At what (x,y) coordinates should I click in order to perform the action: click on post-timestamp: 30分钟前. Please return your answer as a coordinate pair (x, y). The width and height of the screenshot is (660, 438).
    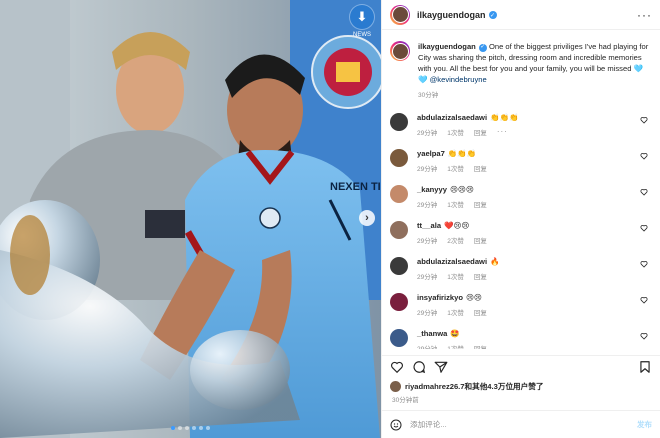
    Looking at the image, I should click on (405, 400).